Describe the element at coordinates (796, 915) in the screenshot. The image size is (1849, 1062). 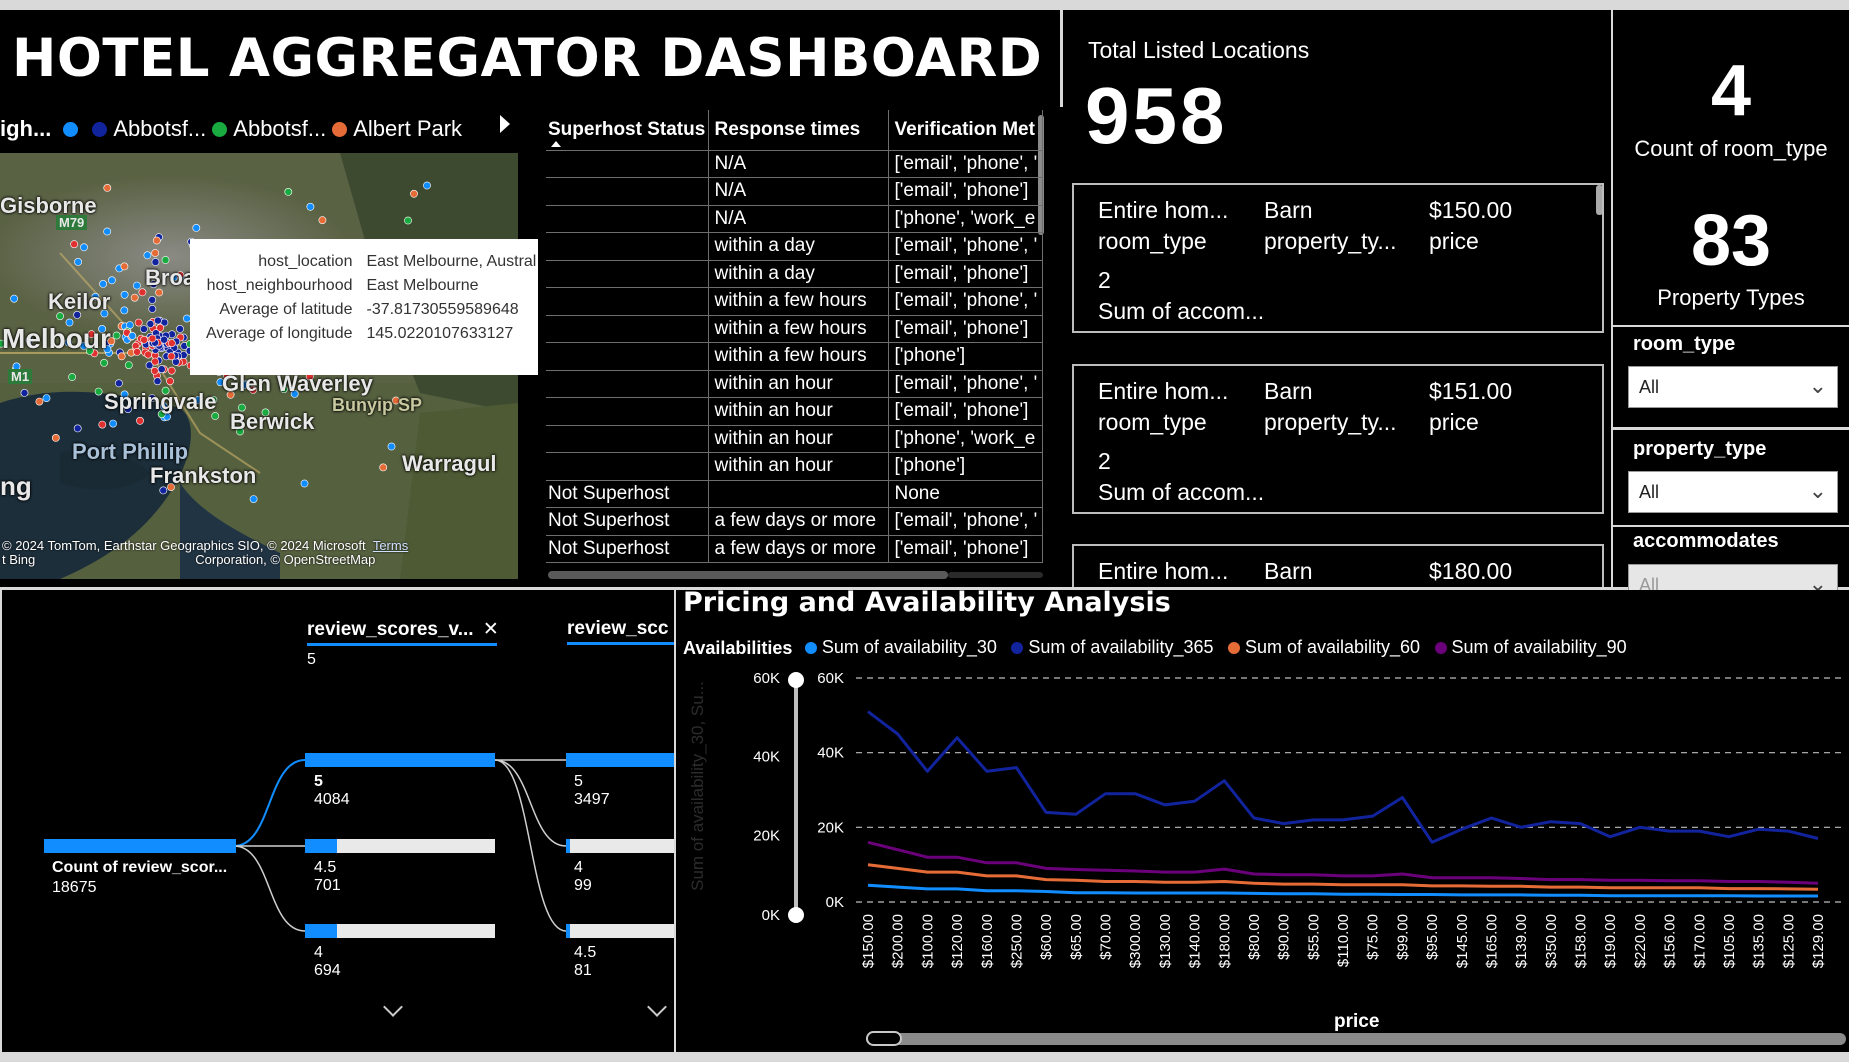
I see `y-zoom-slider-handle-bottom` at that location.